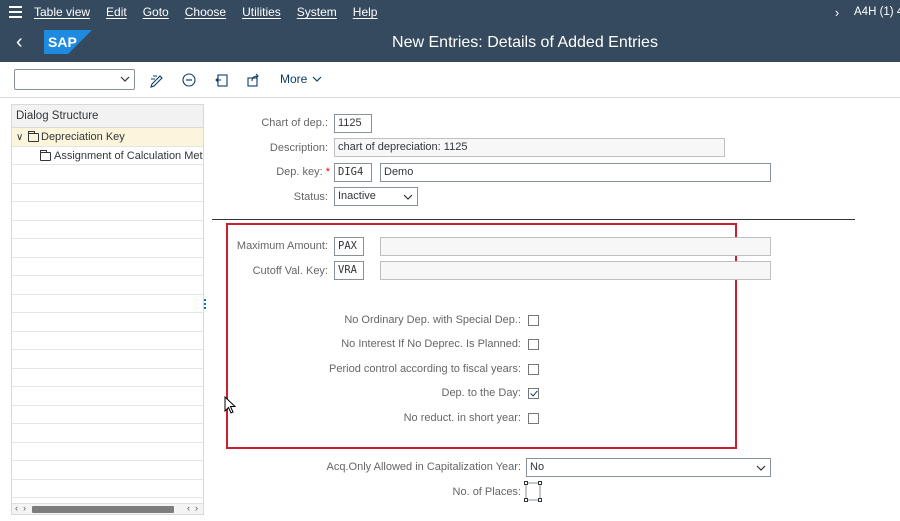 The height and width of the screenshot is (521, 900). What do you see at coordinates (533, 369) in the screenshot?
I see `period-control-checkbox` at bounding box center [533, 369].